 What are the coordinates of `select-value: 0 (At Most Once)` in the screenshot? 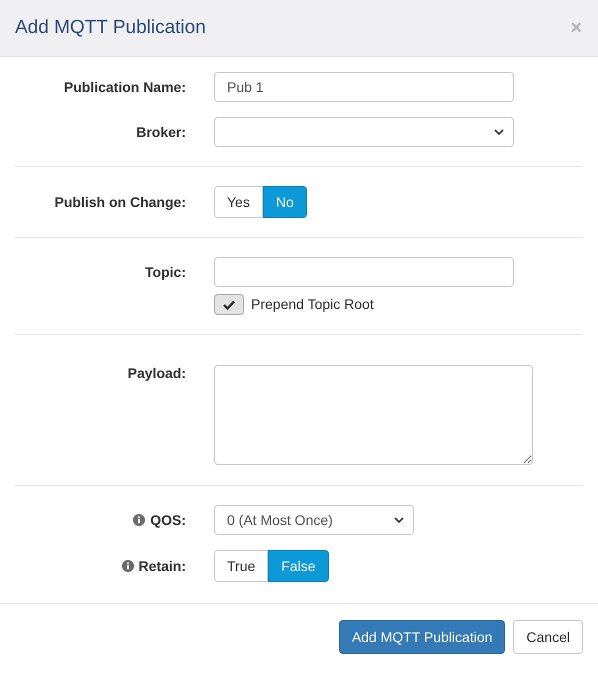 It's located at (280, 520).